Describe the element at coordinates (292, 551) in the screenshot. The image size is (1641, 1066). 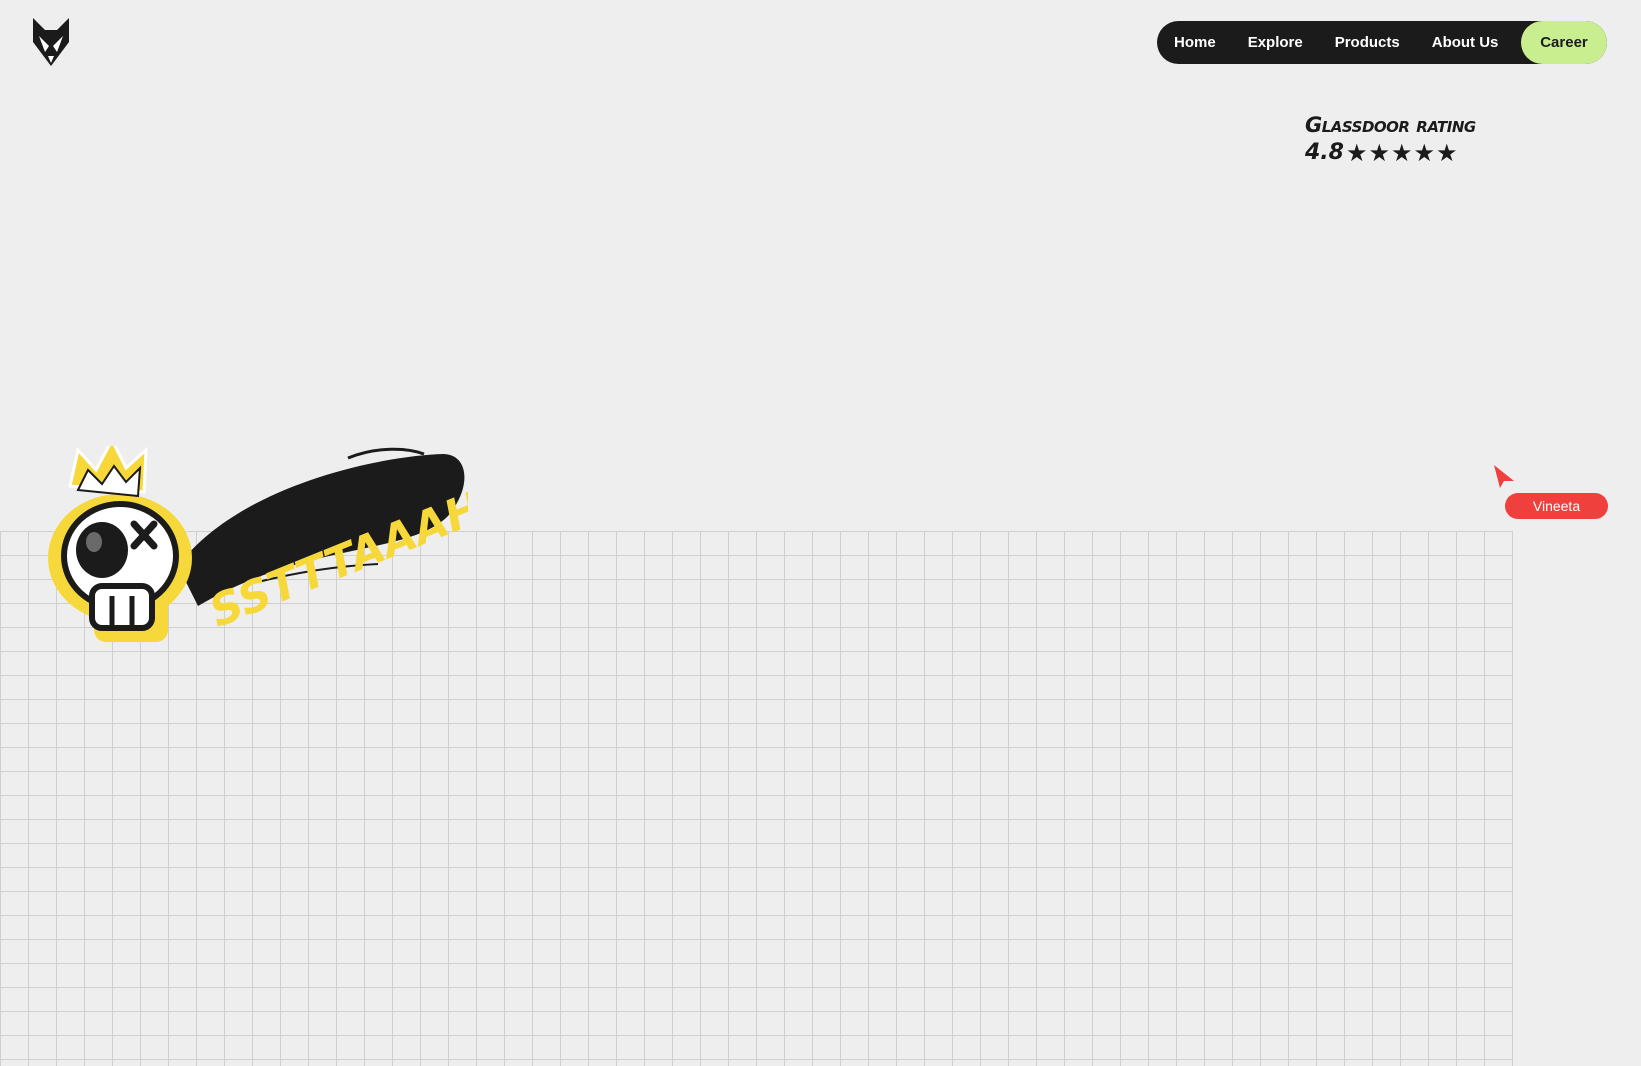
I see `crowned-skull-icon: SSTTTAAAHW` at that location.